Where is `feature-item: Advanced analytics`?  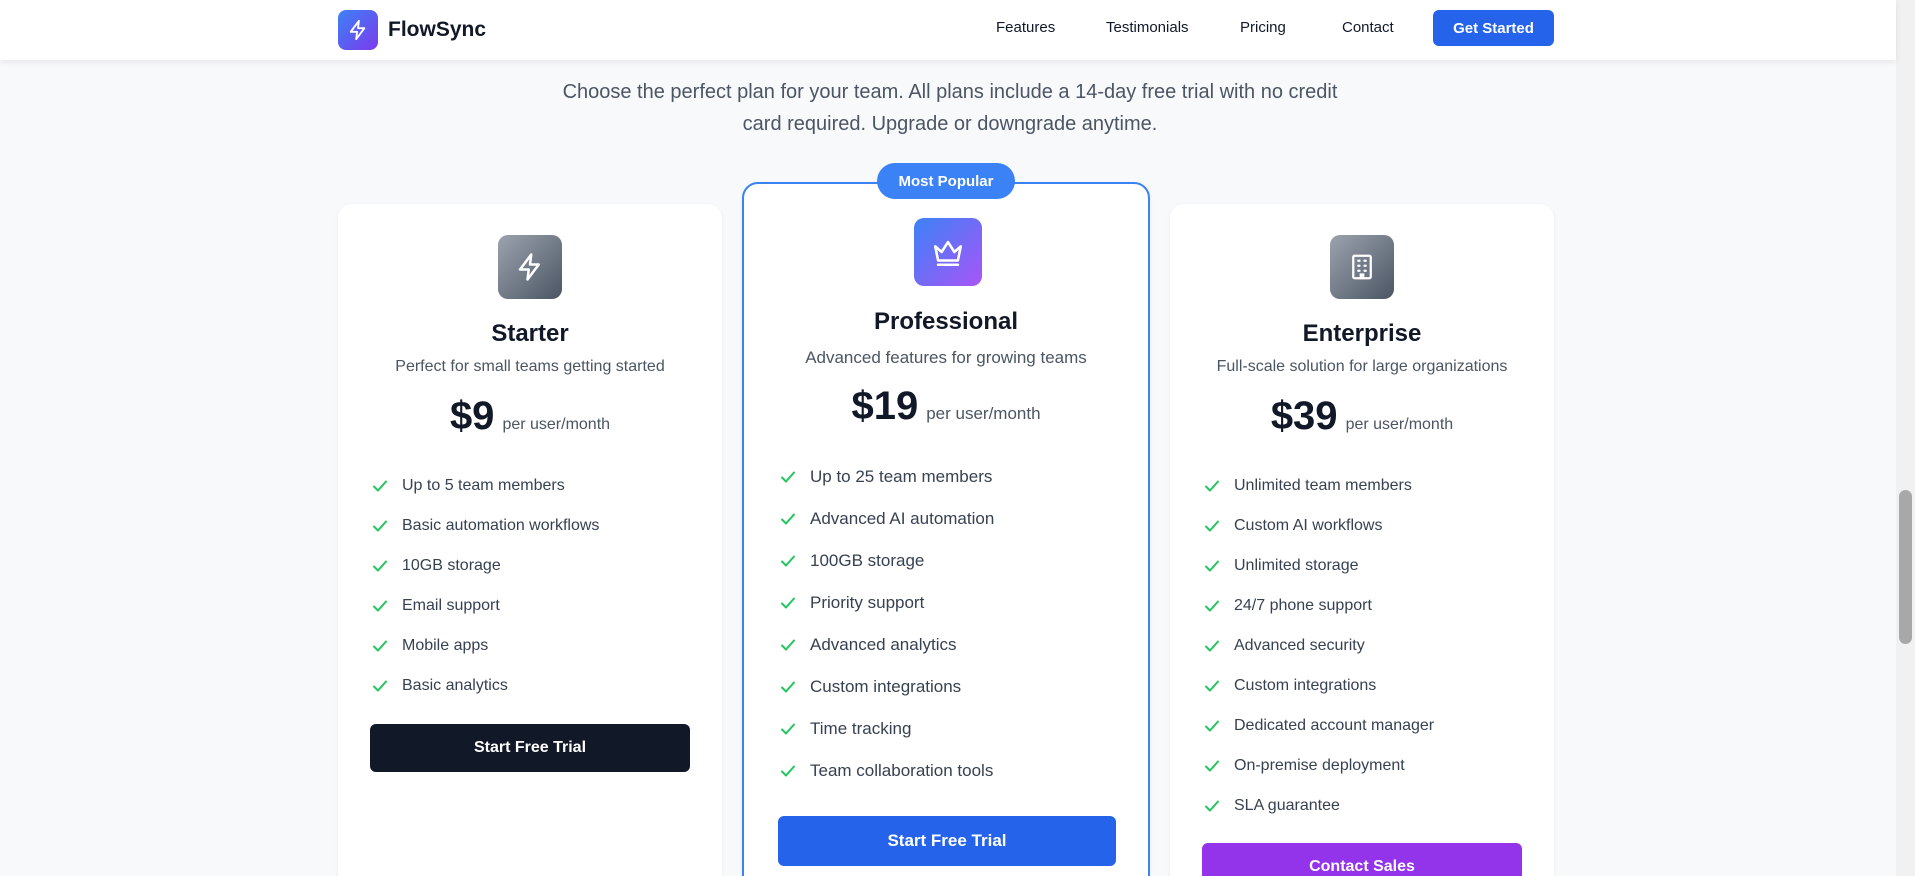
feature-item: Advanced analytics is located at coordinates (887, 645).